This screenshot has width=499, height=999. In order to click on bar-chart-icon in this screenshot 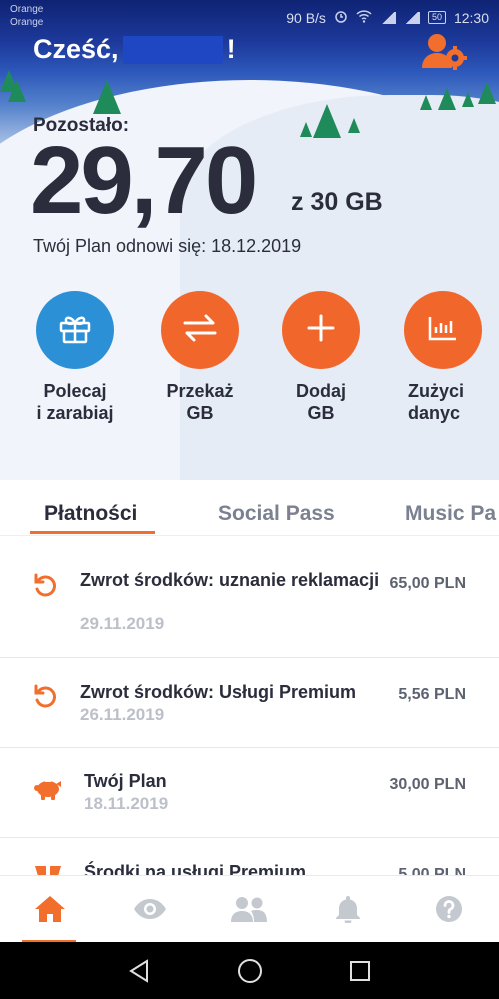, I will do `click(443, 330)`.